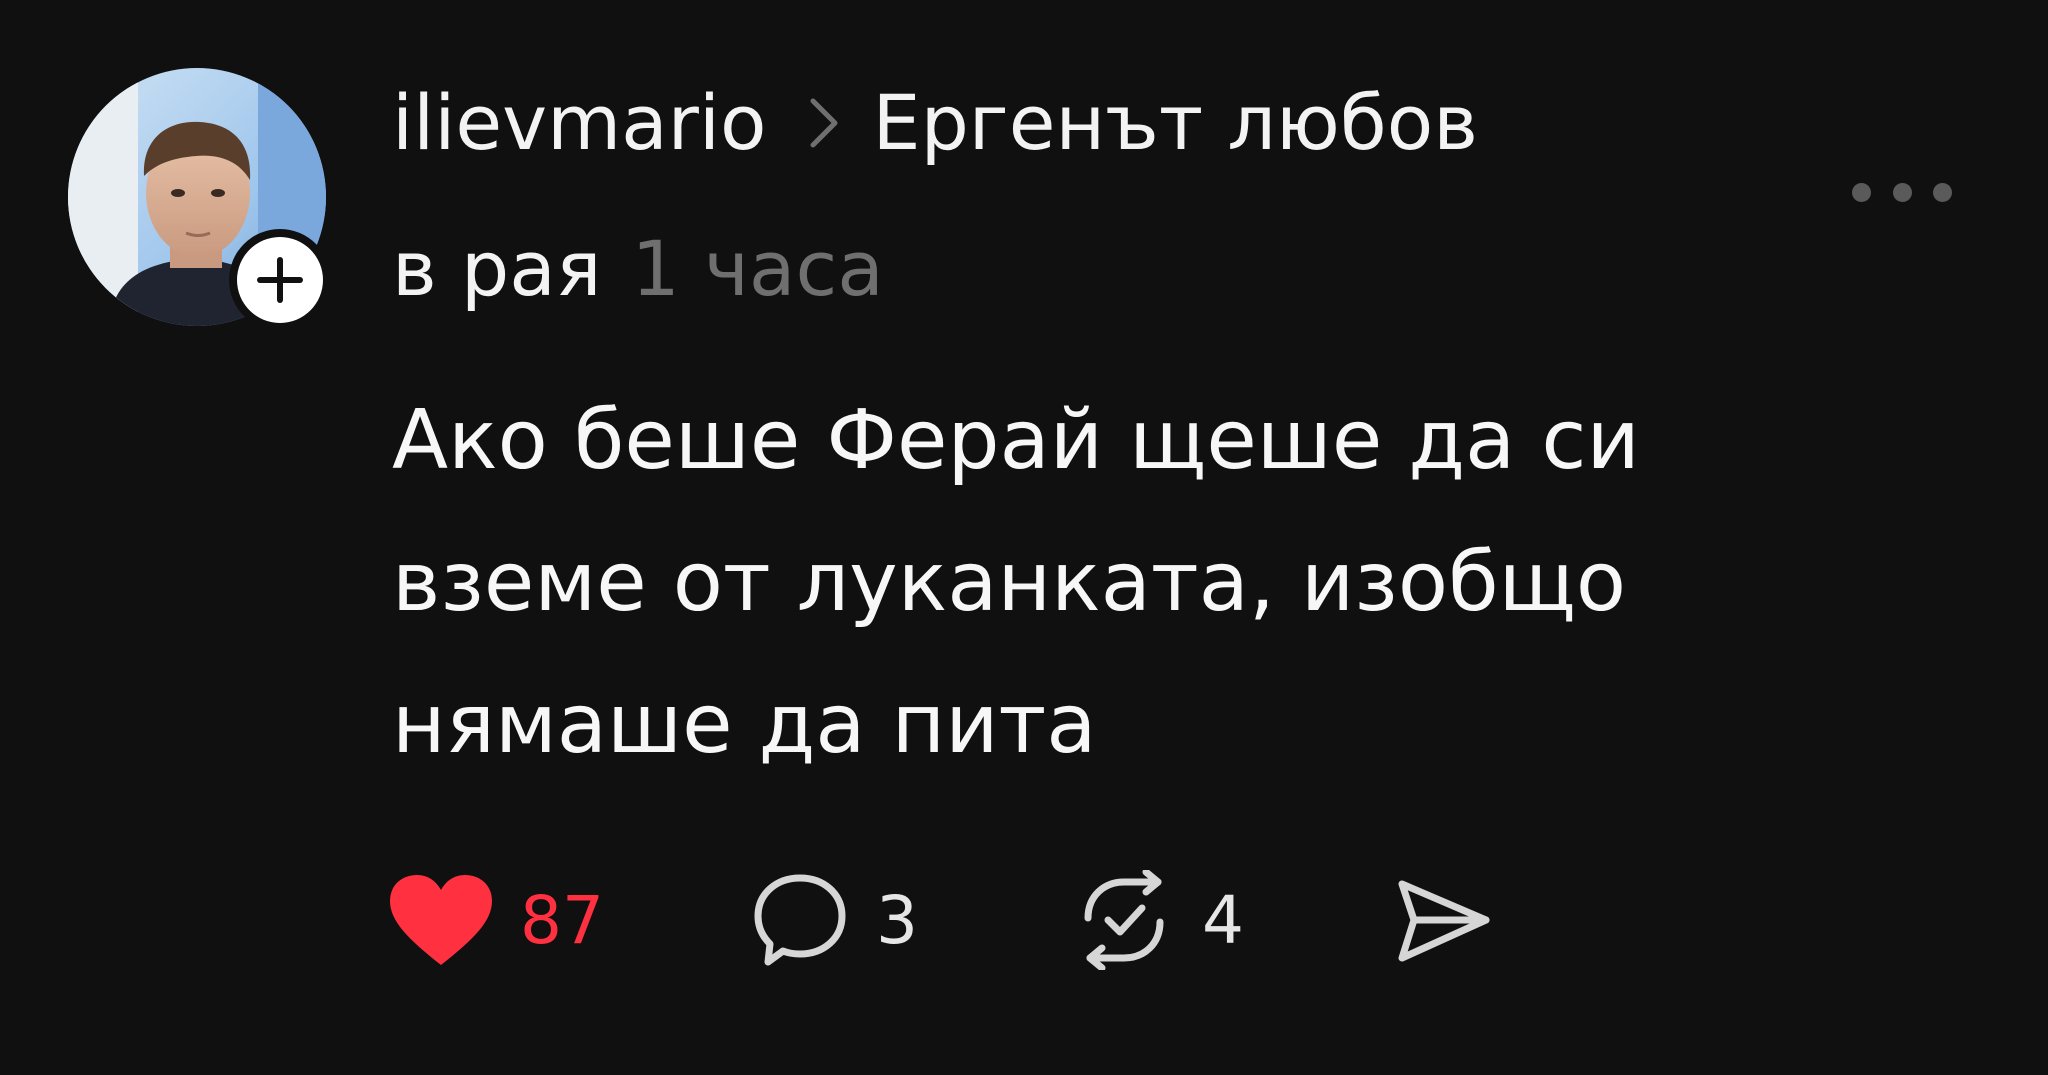  I want to click on repost-button: 4, so click(1232, 920).